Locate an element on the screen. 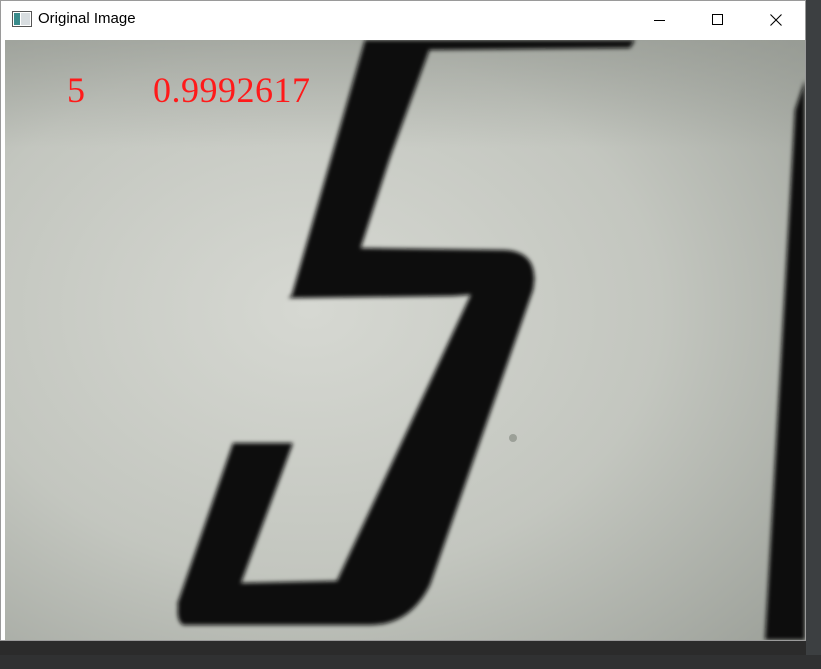 This screenshot has height=669, width=821. minimize-button is located at coordinates (660, 20).